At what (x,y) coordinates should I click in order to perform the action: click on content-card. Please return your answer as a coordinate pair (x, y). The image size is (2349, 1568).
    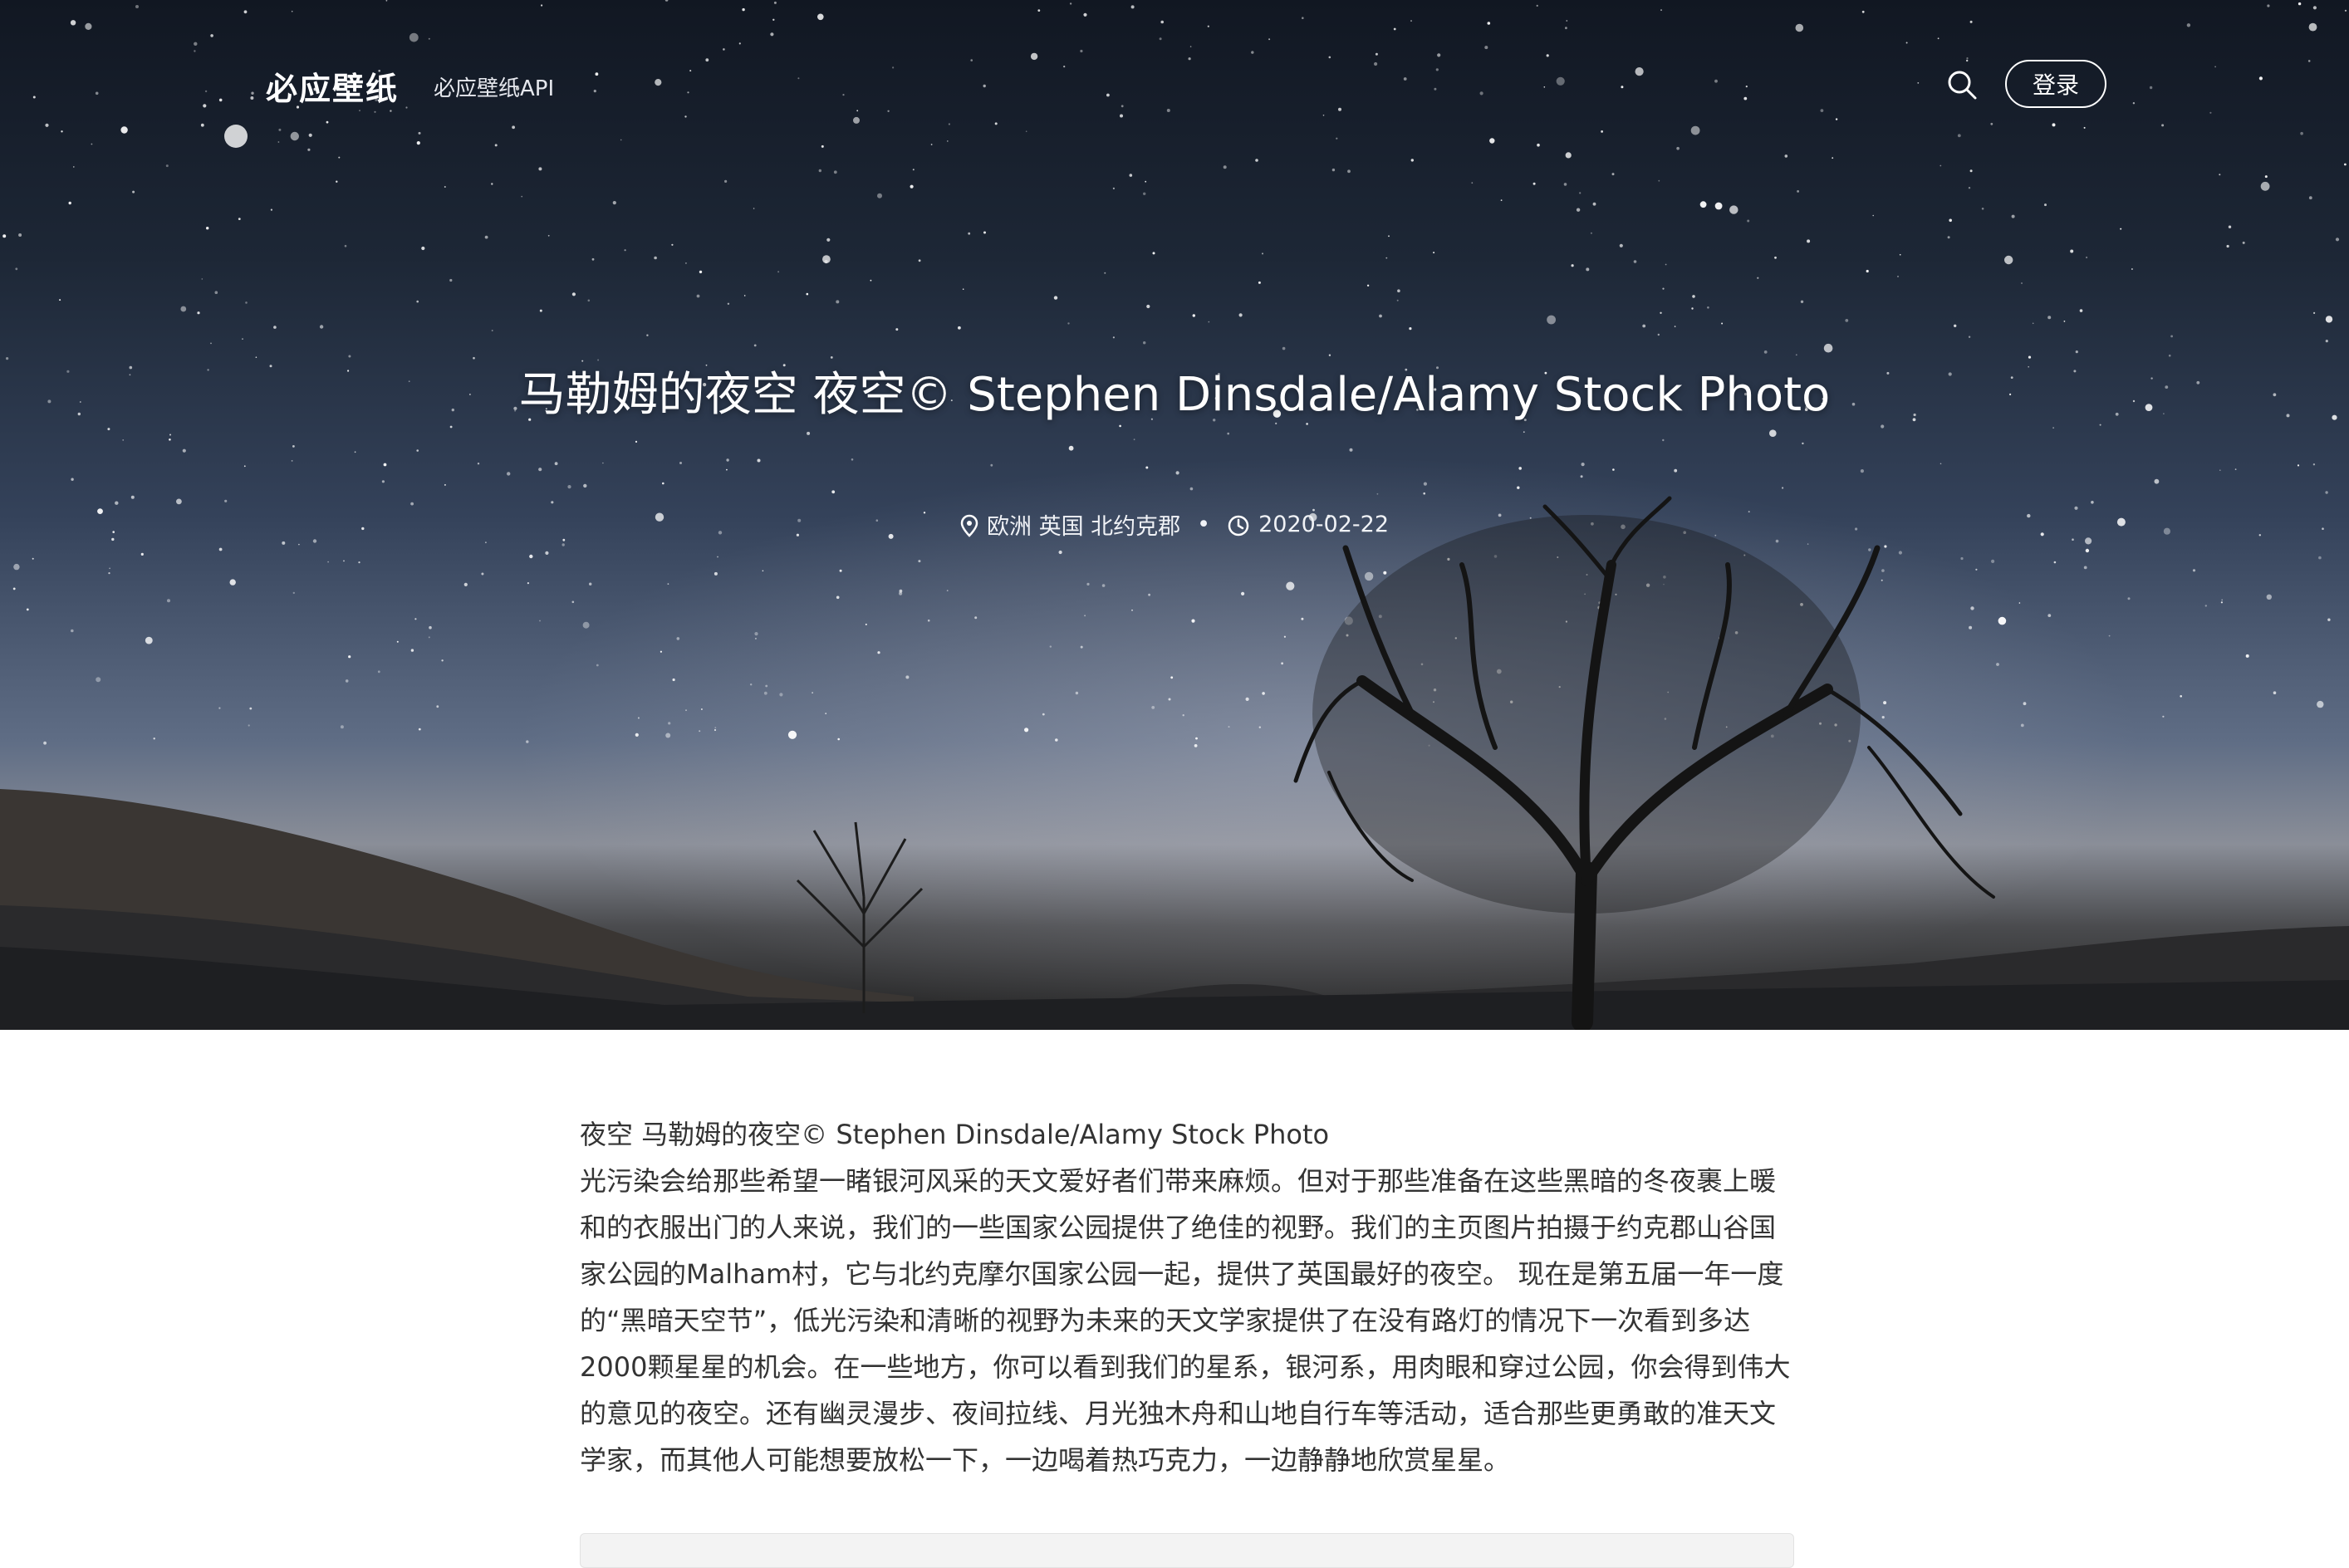
    Looking at the image, I should click on (1187, 1550).